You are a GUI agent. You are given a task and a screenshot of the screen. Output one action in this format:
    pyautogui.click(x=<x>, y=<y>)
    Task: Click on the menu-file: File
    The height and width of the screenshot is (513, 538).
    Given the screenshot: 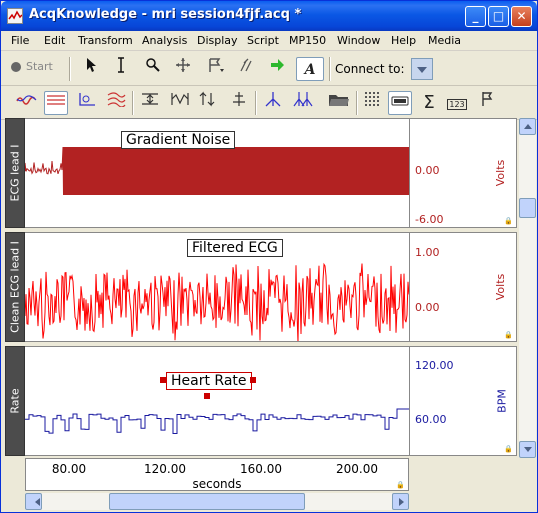 What is the action you would take?
    pyautogui.click(x=20, y=40)
    